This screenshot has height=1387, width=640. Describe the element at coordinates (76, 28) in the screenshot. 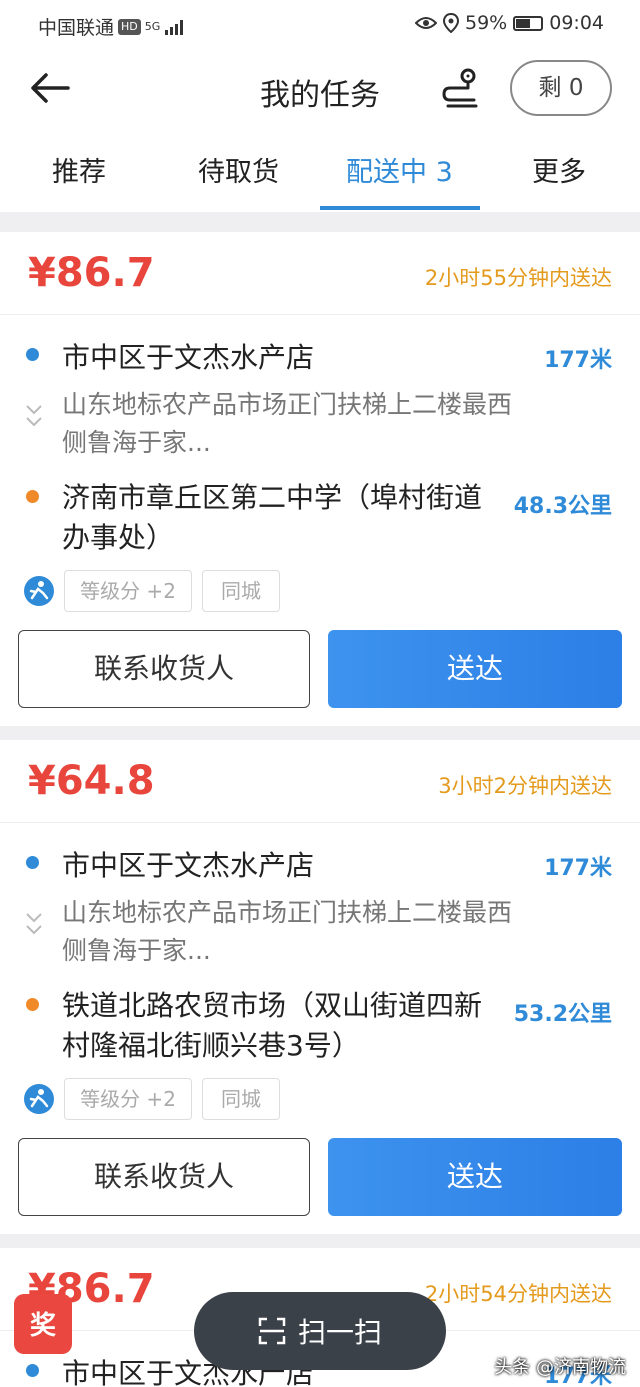

I see `carrier-text: 中国联通` at that location.